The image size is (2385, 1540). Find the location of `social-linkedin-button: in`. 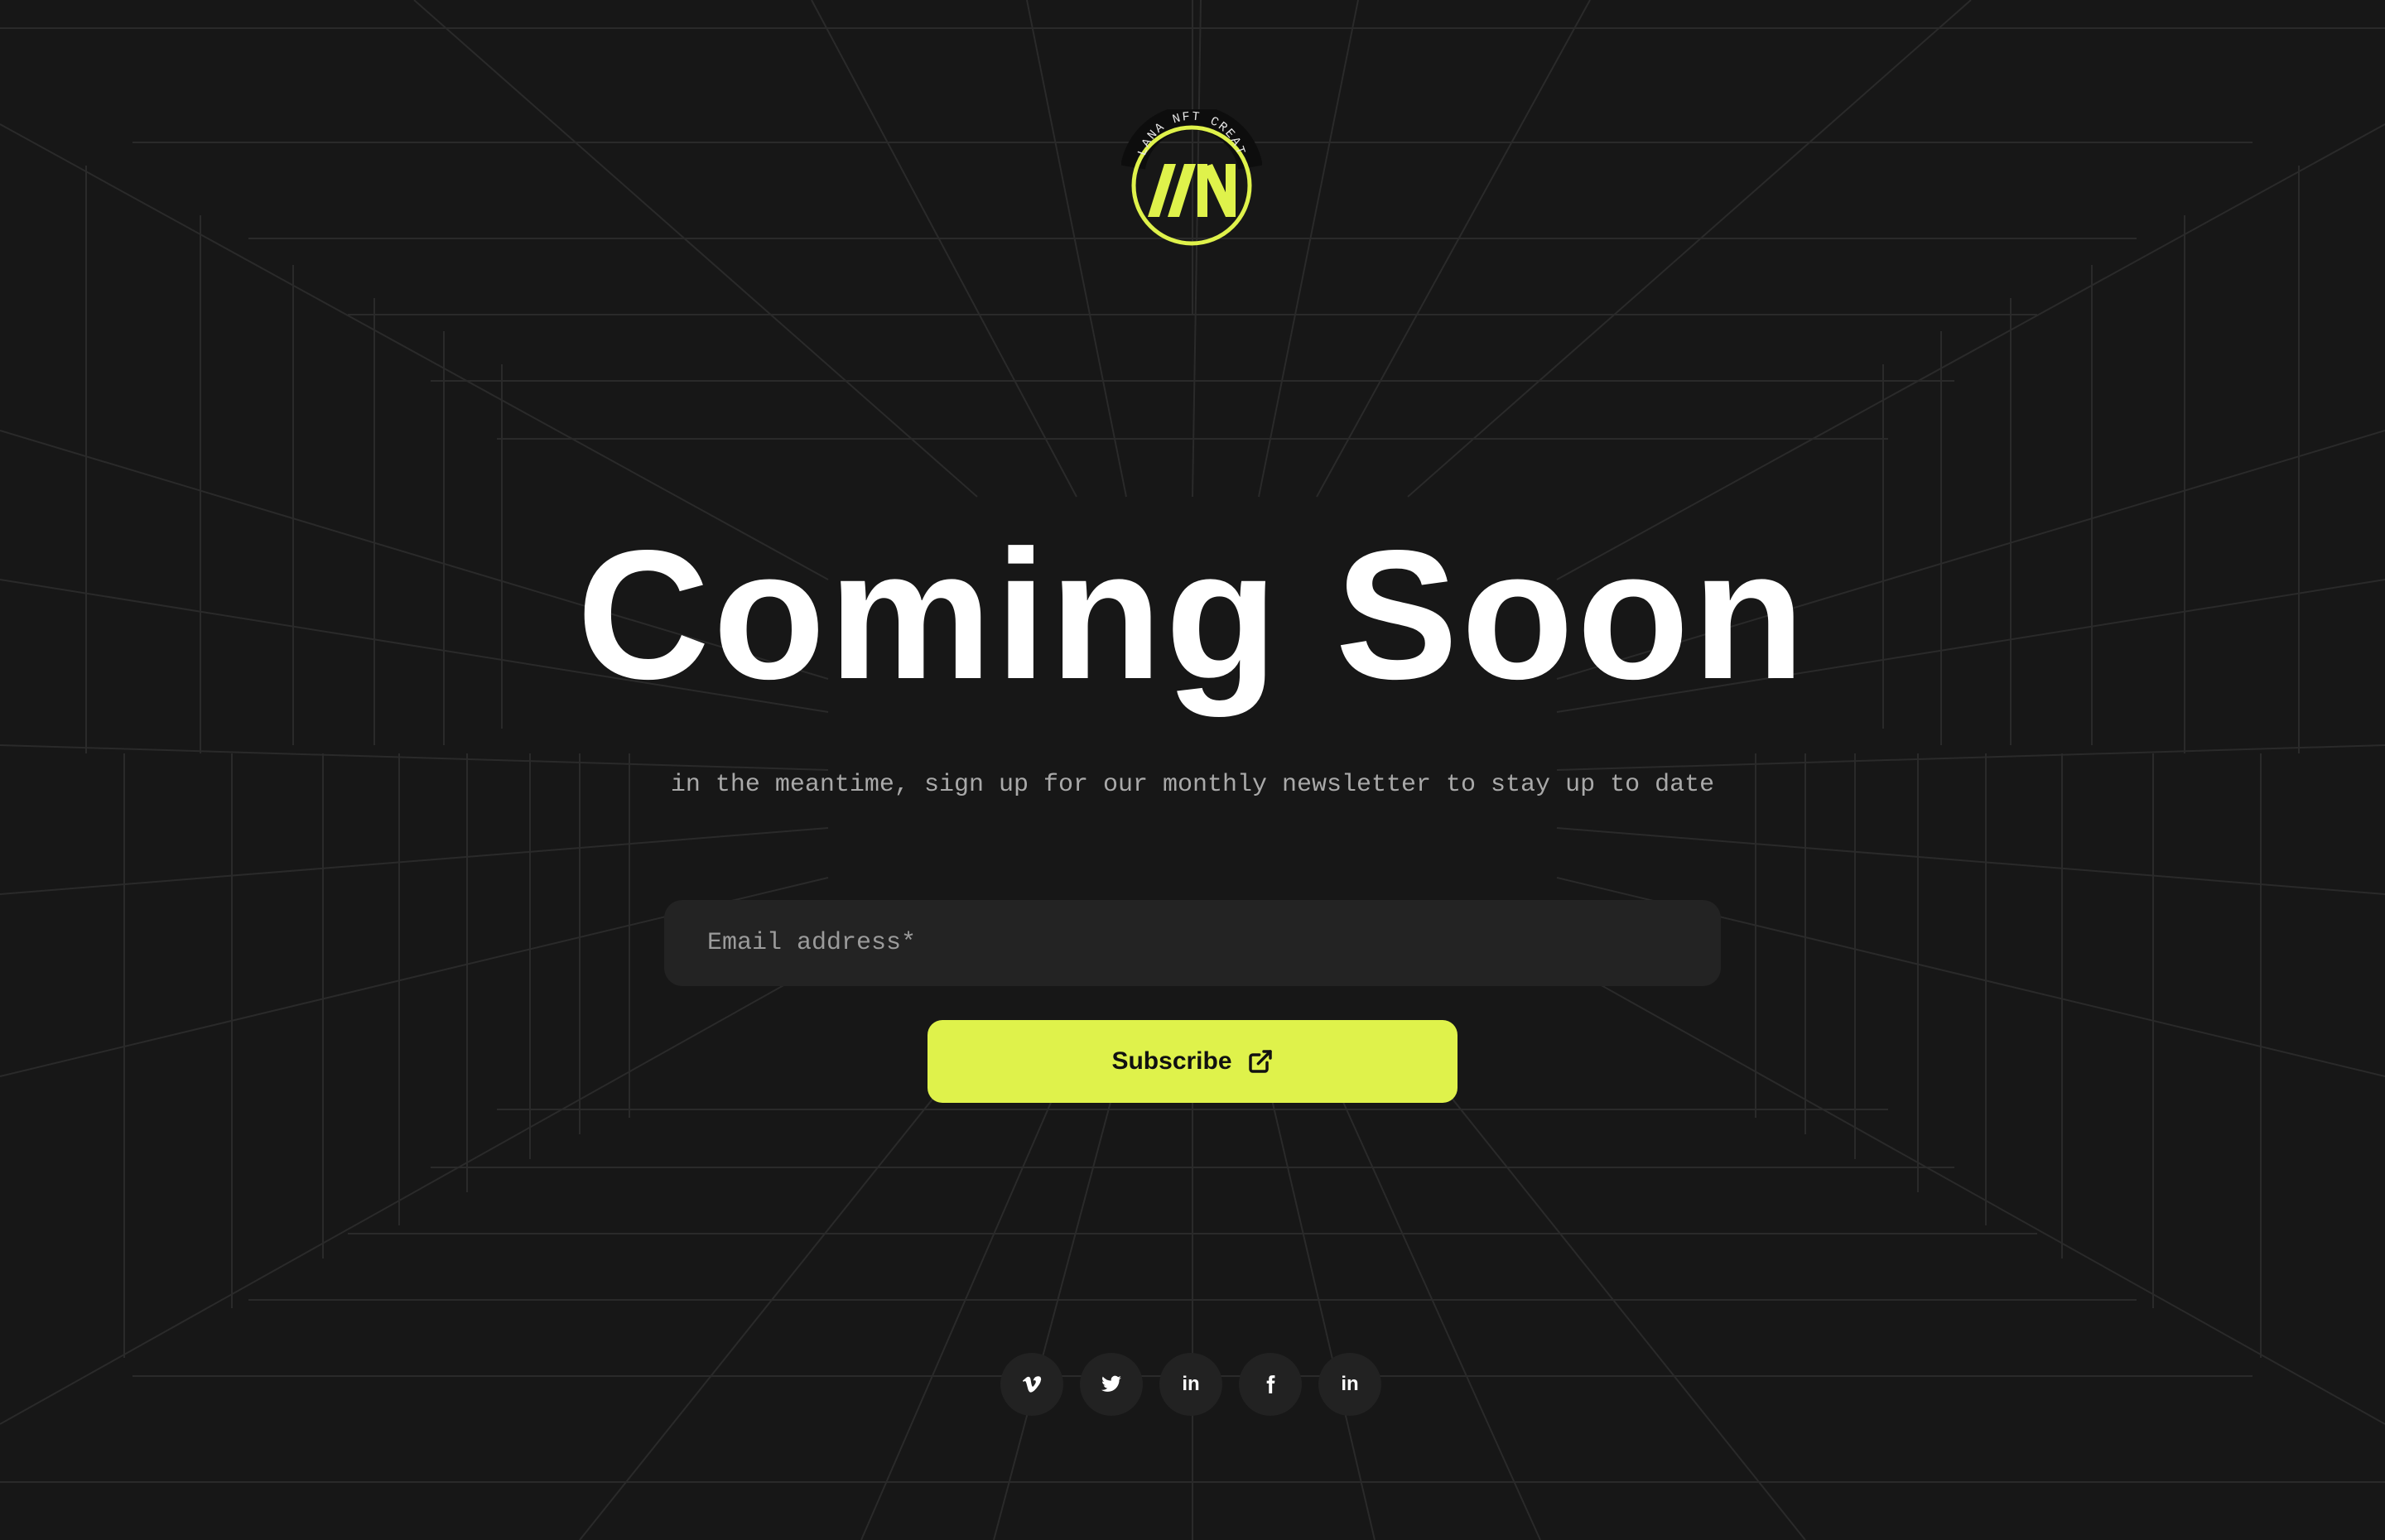

social-linkedin-button: in is located at coordinates (1190, 1385).